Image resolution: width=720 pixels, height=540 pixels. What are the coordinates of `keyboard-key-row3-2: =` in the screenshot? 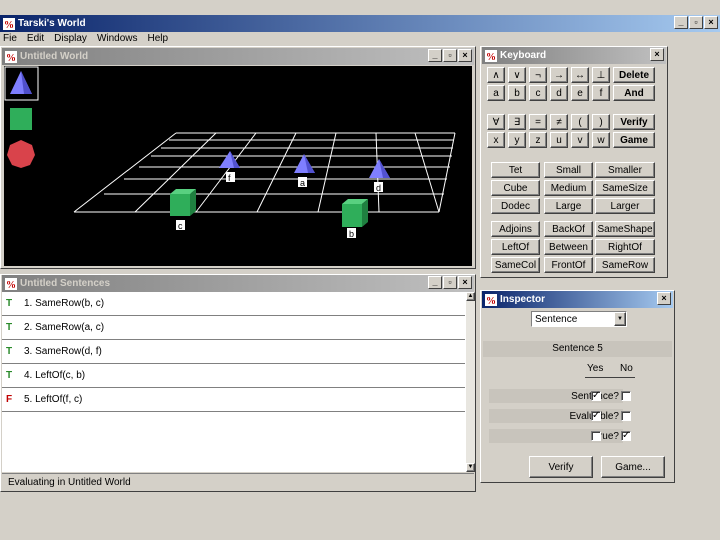 It's located at (538, 122).